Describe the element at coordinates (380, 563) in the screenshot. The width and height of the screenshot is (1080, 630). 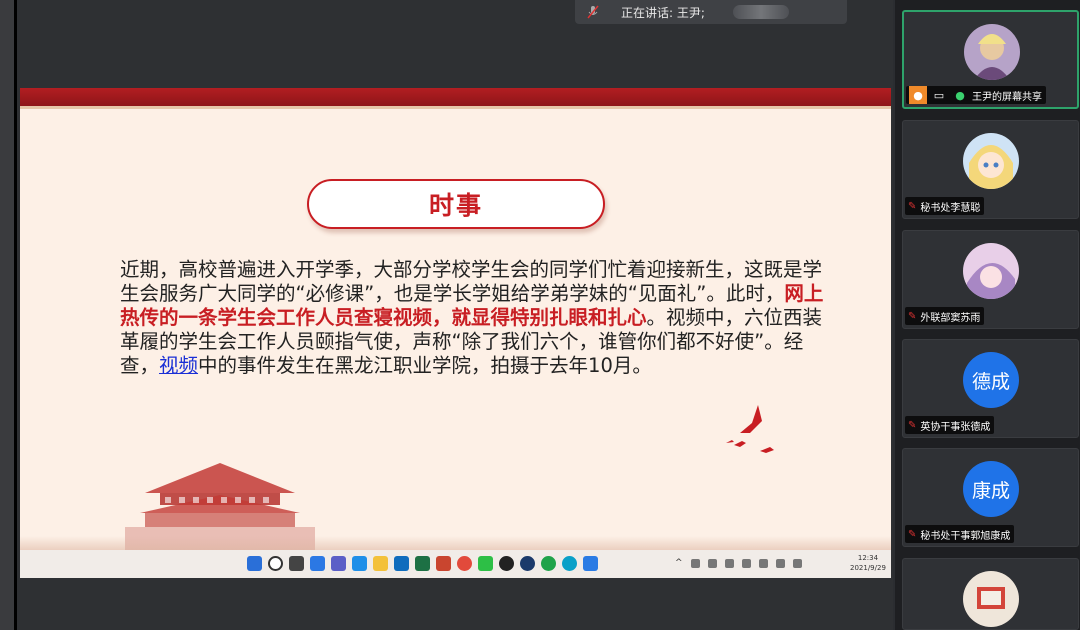
I see `folder-icon` at that location.